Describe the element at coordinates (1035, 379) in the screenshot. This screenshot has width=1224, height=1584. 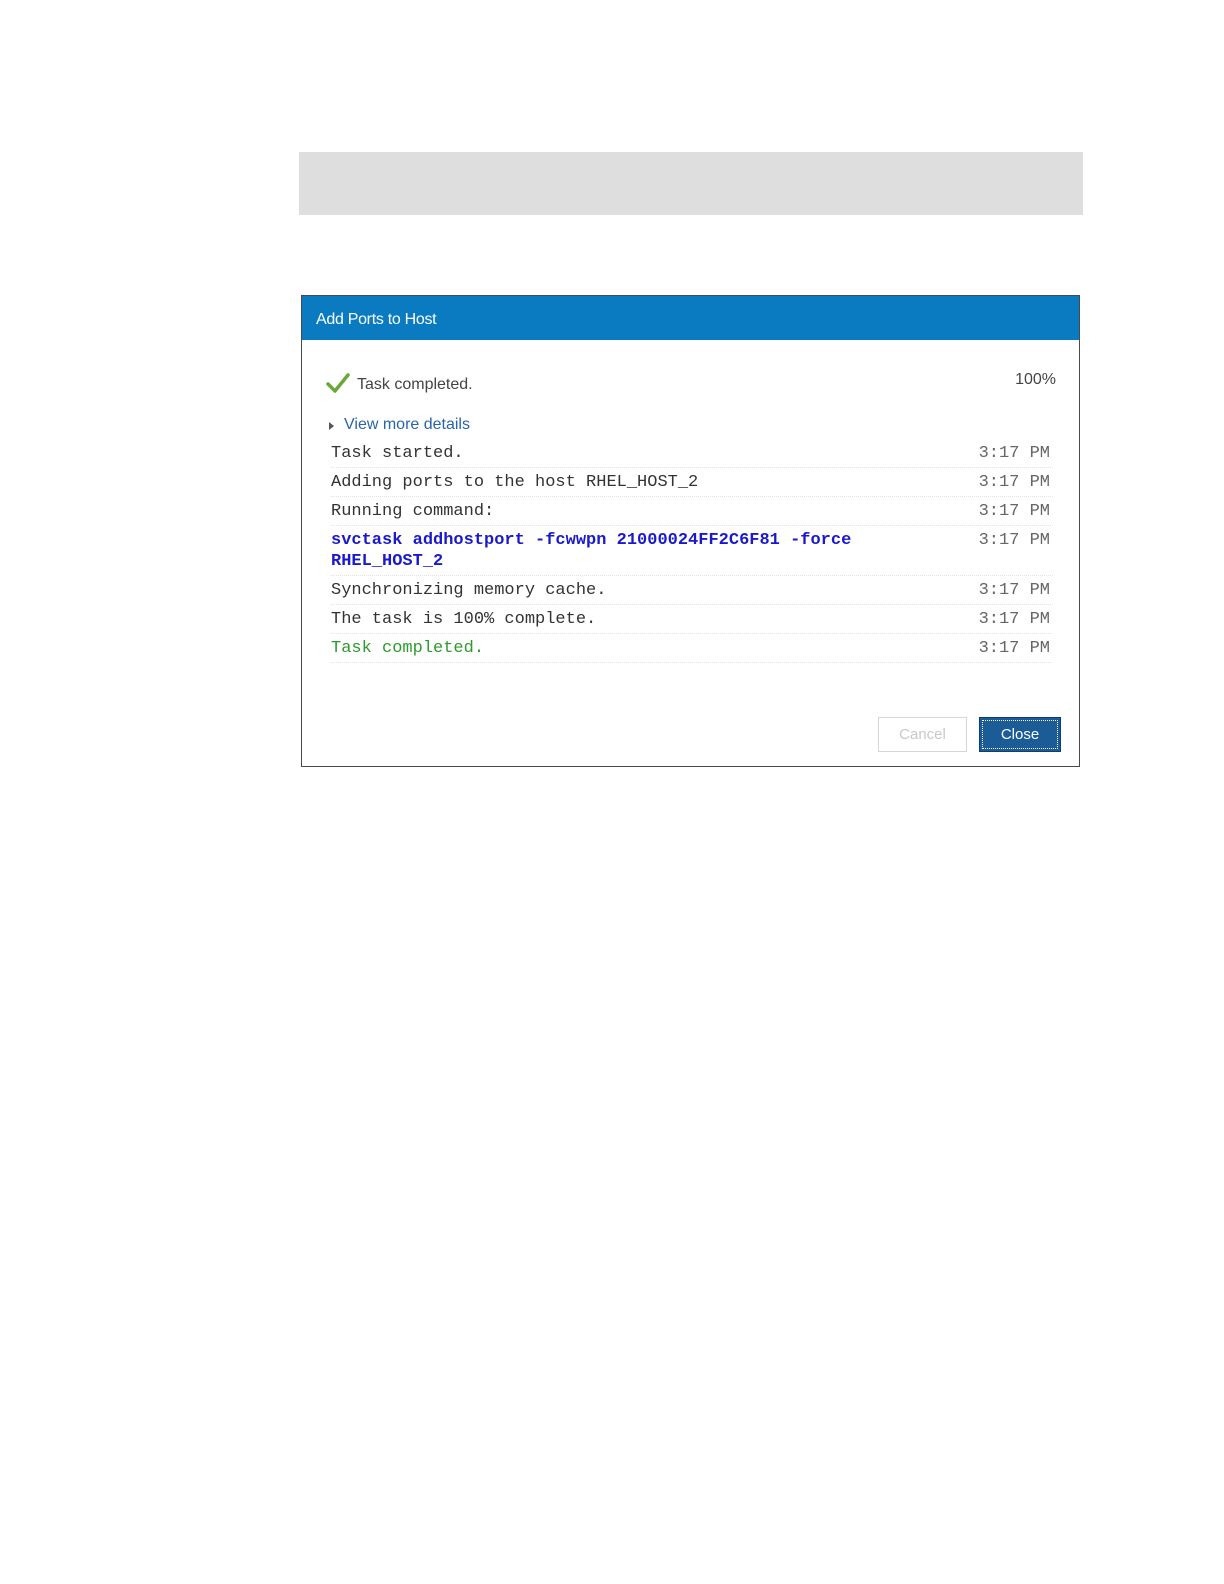
I see `progress-percent: 100%` at that location.